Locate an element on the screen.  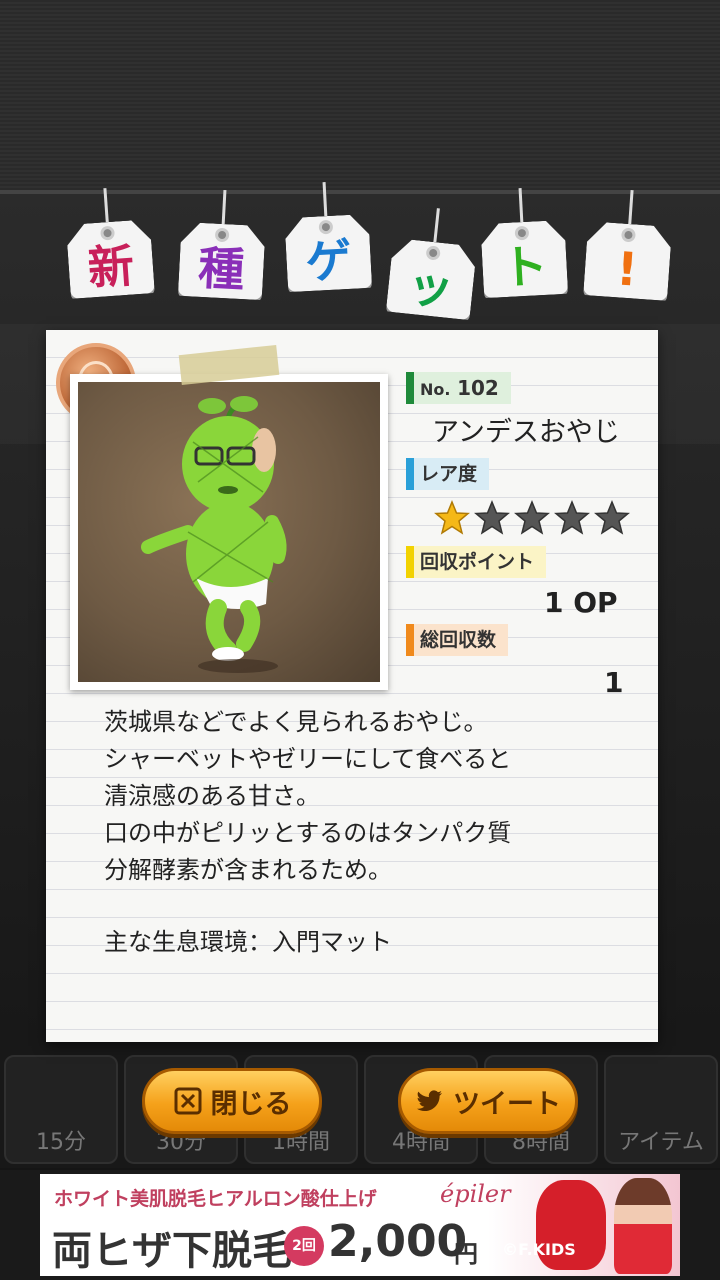
slot-item: アイテム is located at coordinates (661, 1109).